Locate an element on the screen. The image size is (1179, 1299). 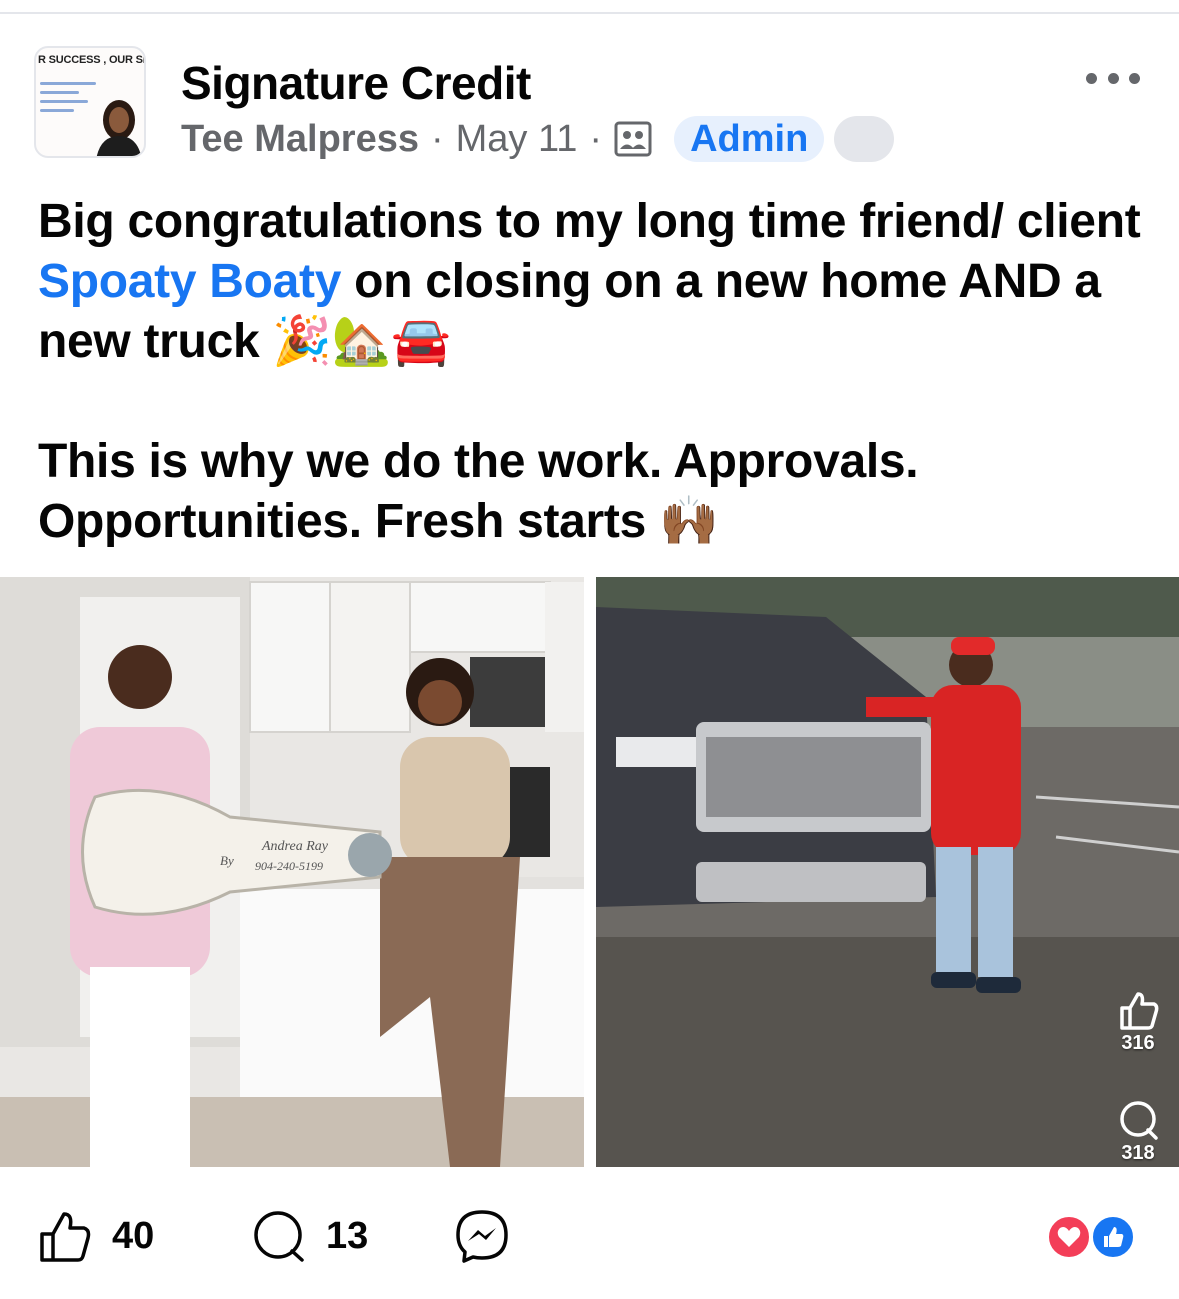
key-name-text: Andrea Ray is located at coordinates (295, 846).